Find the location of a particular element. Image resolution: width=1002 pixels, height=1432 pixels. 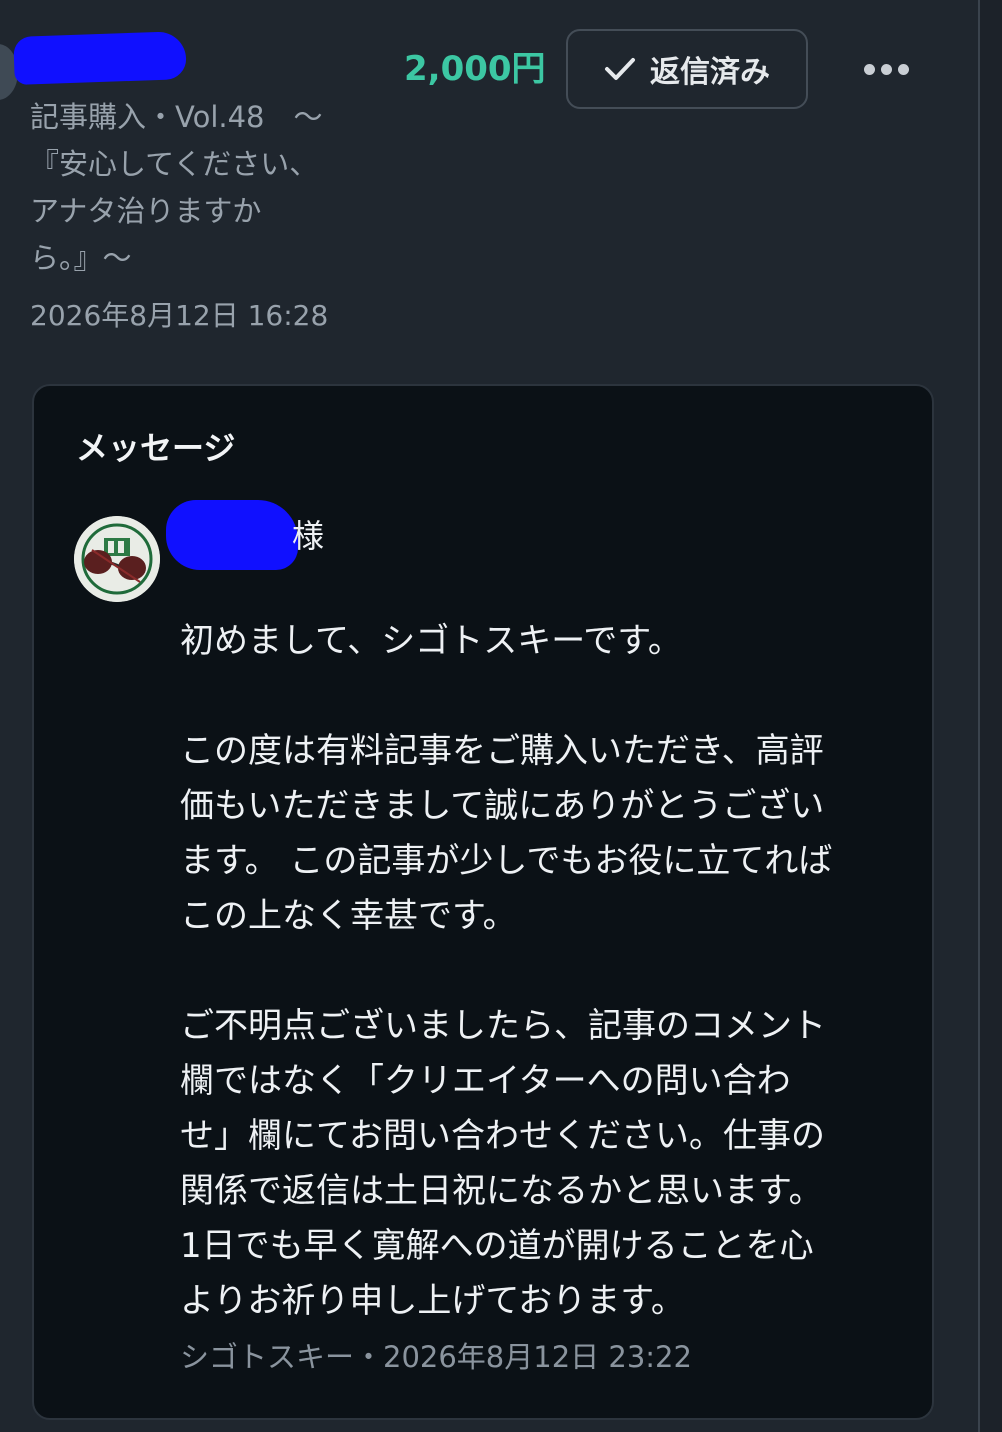

message-heading: メッセージ is located at coordinates (156, 448).